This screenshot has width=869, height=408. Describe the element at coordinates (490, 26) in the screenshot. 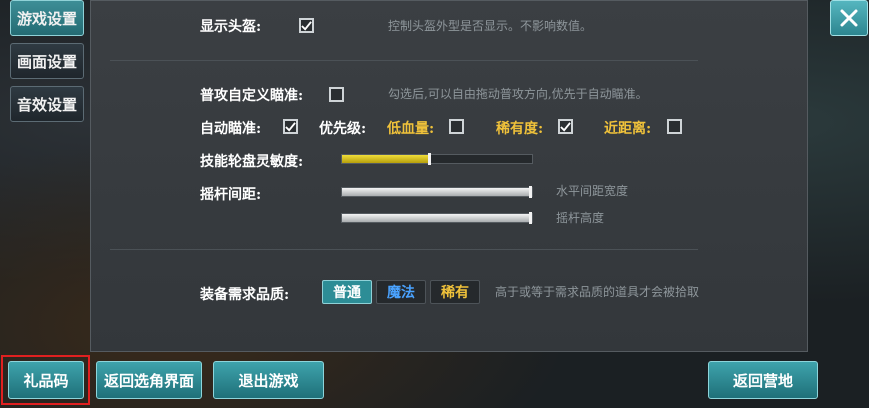

I see `helmet-hint: 控制头盔外型是否显示。不影响数值。` at that location.